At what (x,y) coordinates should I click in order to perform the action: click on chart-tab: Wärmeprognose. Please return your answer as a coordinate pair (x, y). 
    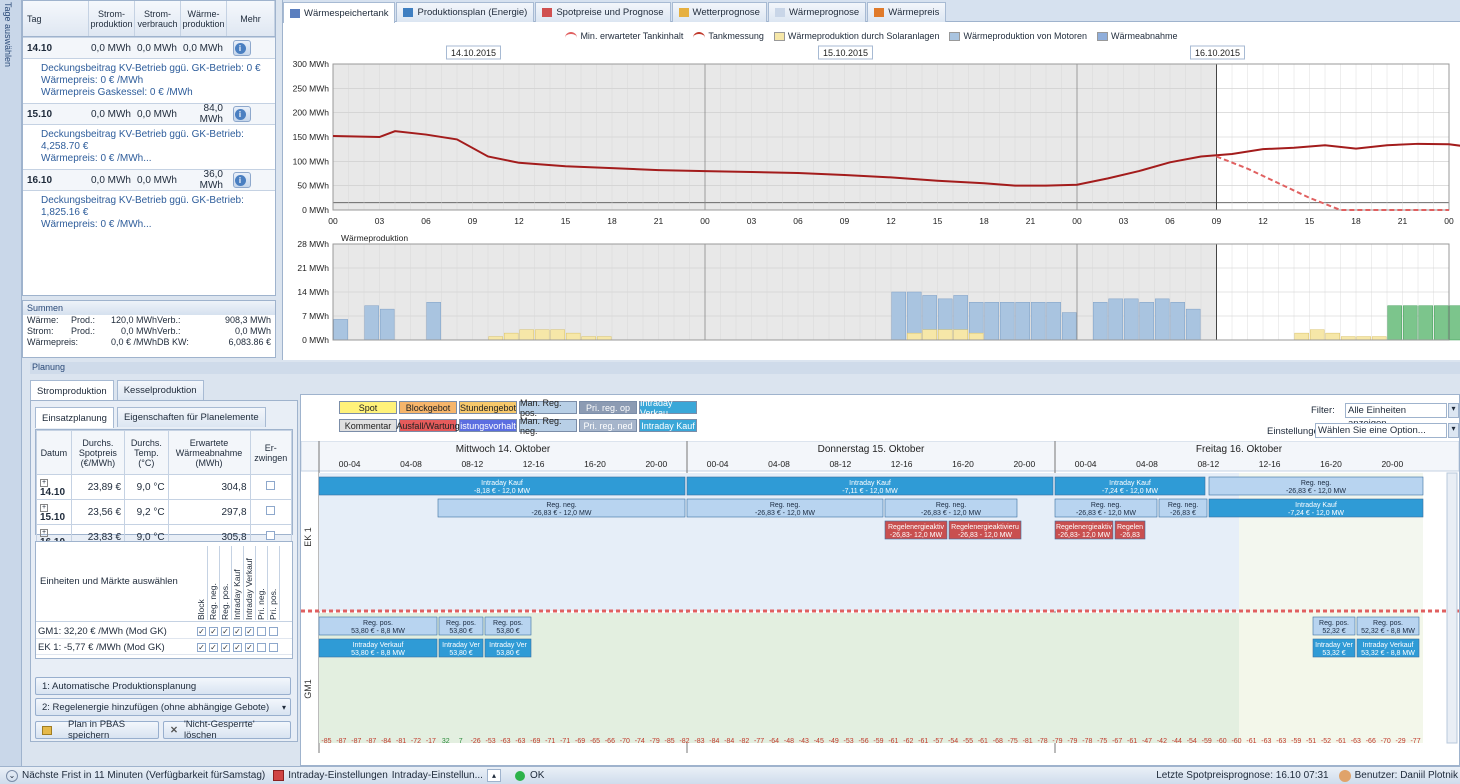
    Looking at the image, I should click on (817, 12).